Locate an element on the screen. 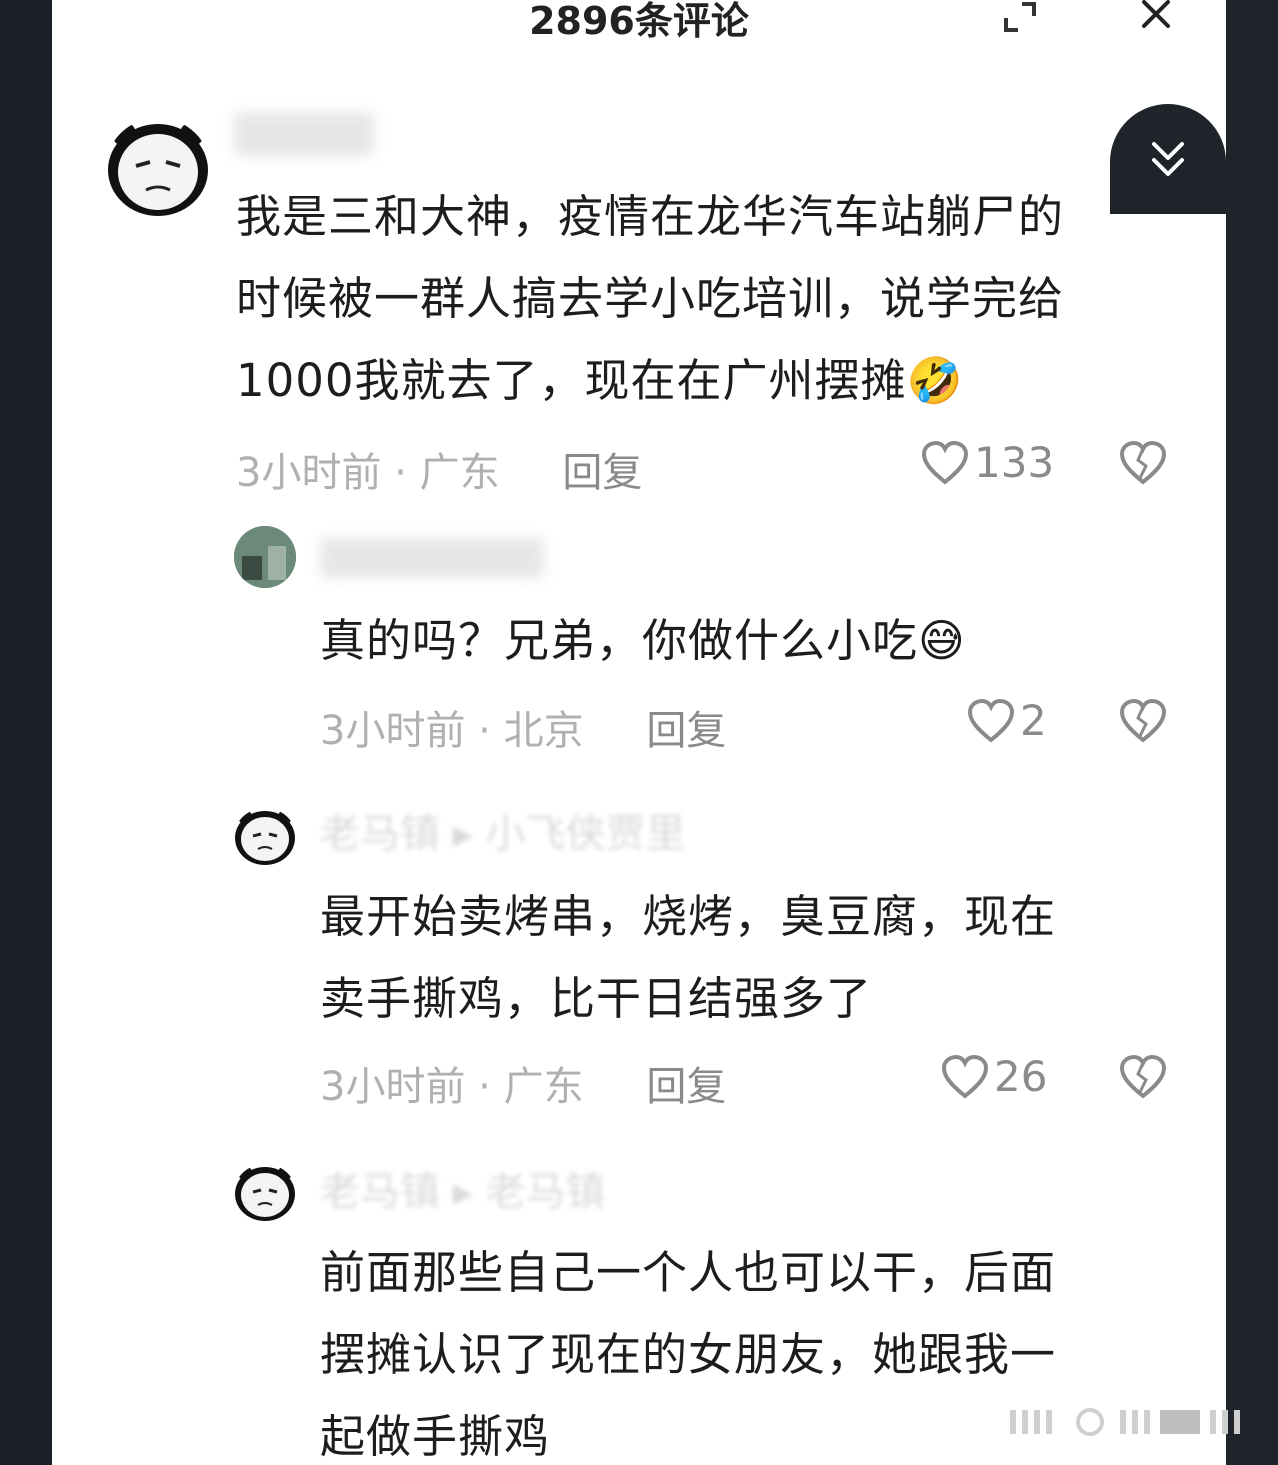 This screenshot has width=1278, height=1465. comment-text: 真的吗？兄弟，你做什么小吃😅 is located at coordinates (643, 640).